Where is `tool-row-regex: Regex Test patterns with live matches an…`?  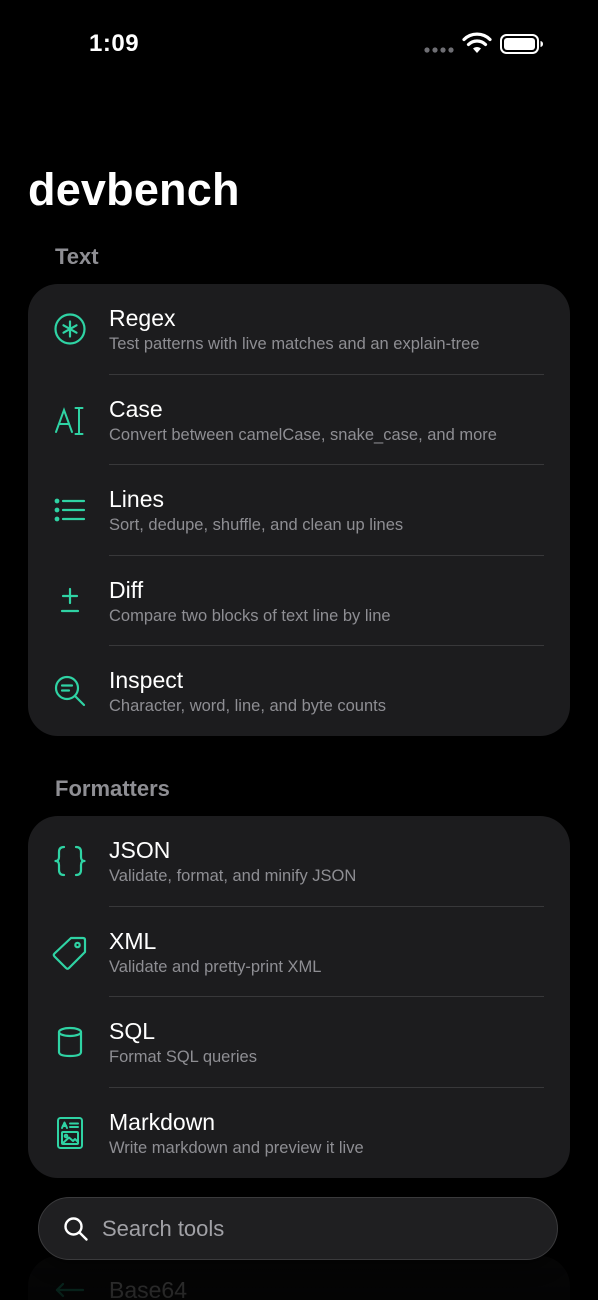 tool-row-regex: Regex Test patterns with live matches an… is located at coordinates (299, 329).